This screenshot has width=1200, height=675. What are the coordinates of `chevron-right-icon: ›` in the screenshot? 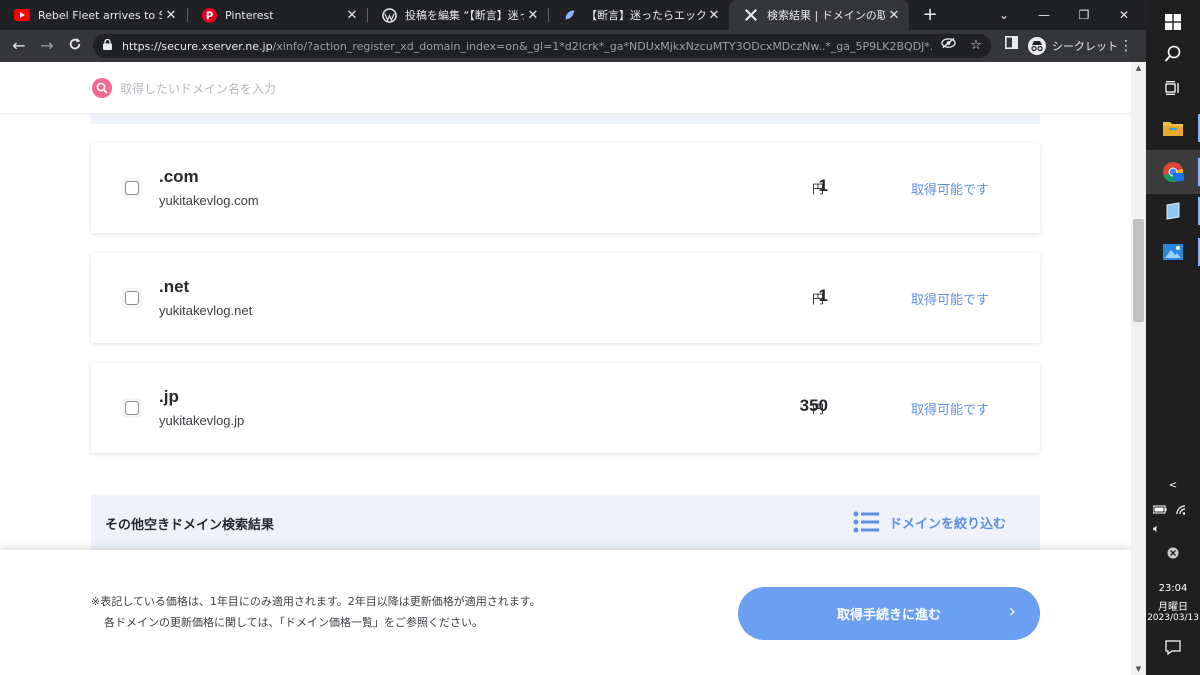 It's located at (1012, 611).